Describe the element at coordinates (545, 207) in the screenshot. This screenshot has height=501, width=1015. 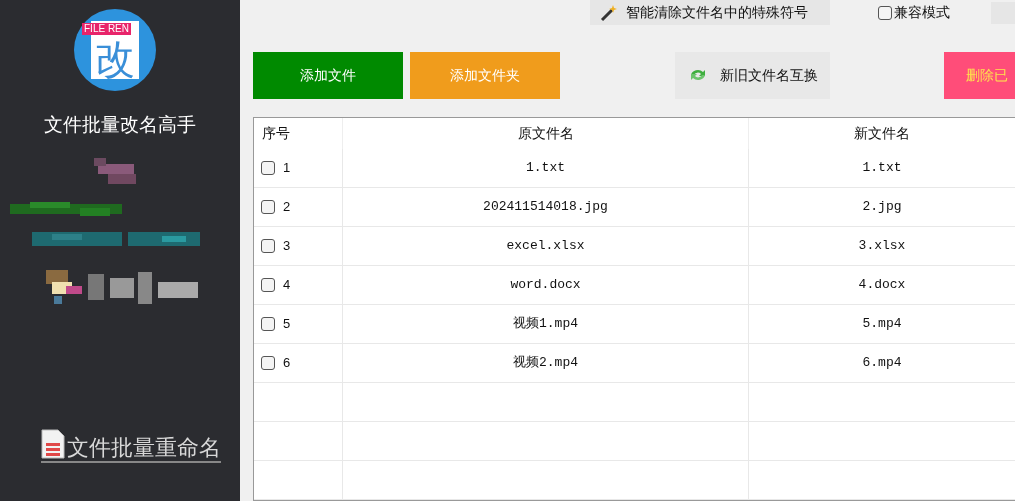
I see `table-cell-text: 202411514018.jpg` at that location.